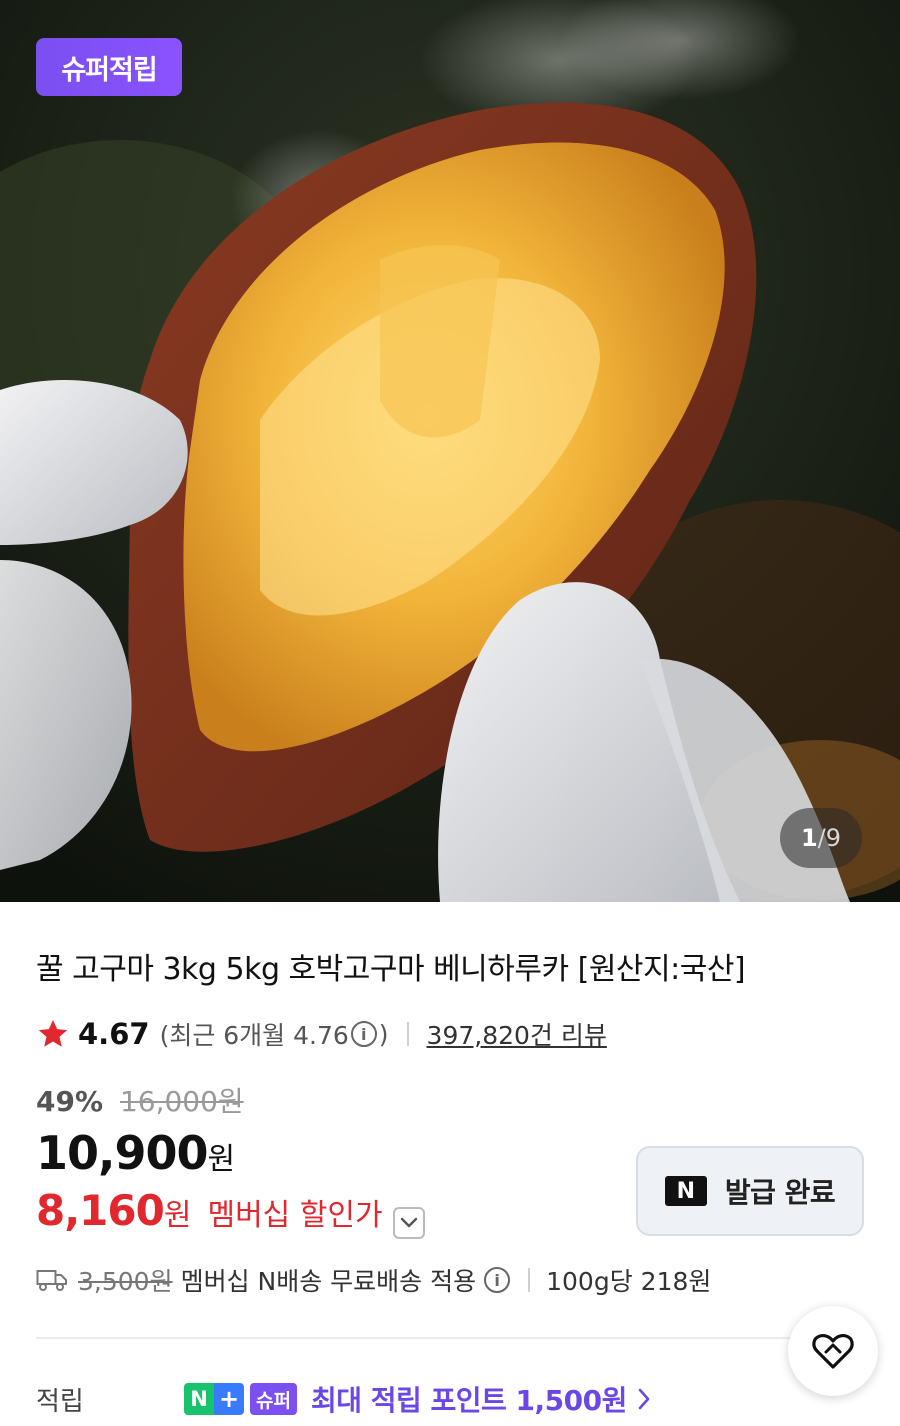  I want to click on naver-plus-badge: N +, so click(214, 1399).